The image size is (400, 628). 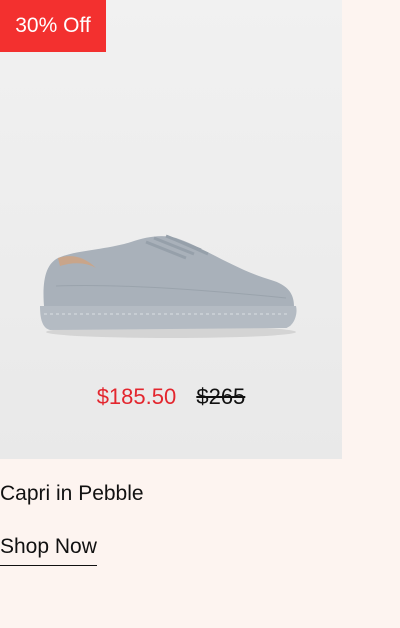 I want to click on price-row: $185.50 $265, so click(x=171, y=397).